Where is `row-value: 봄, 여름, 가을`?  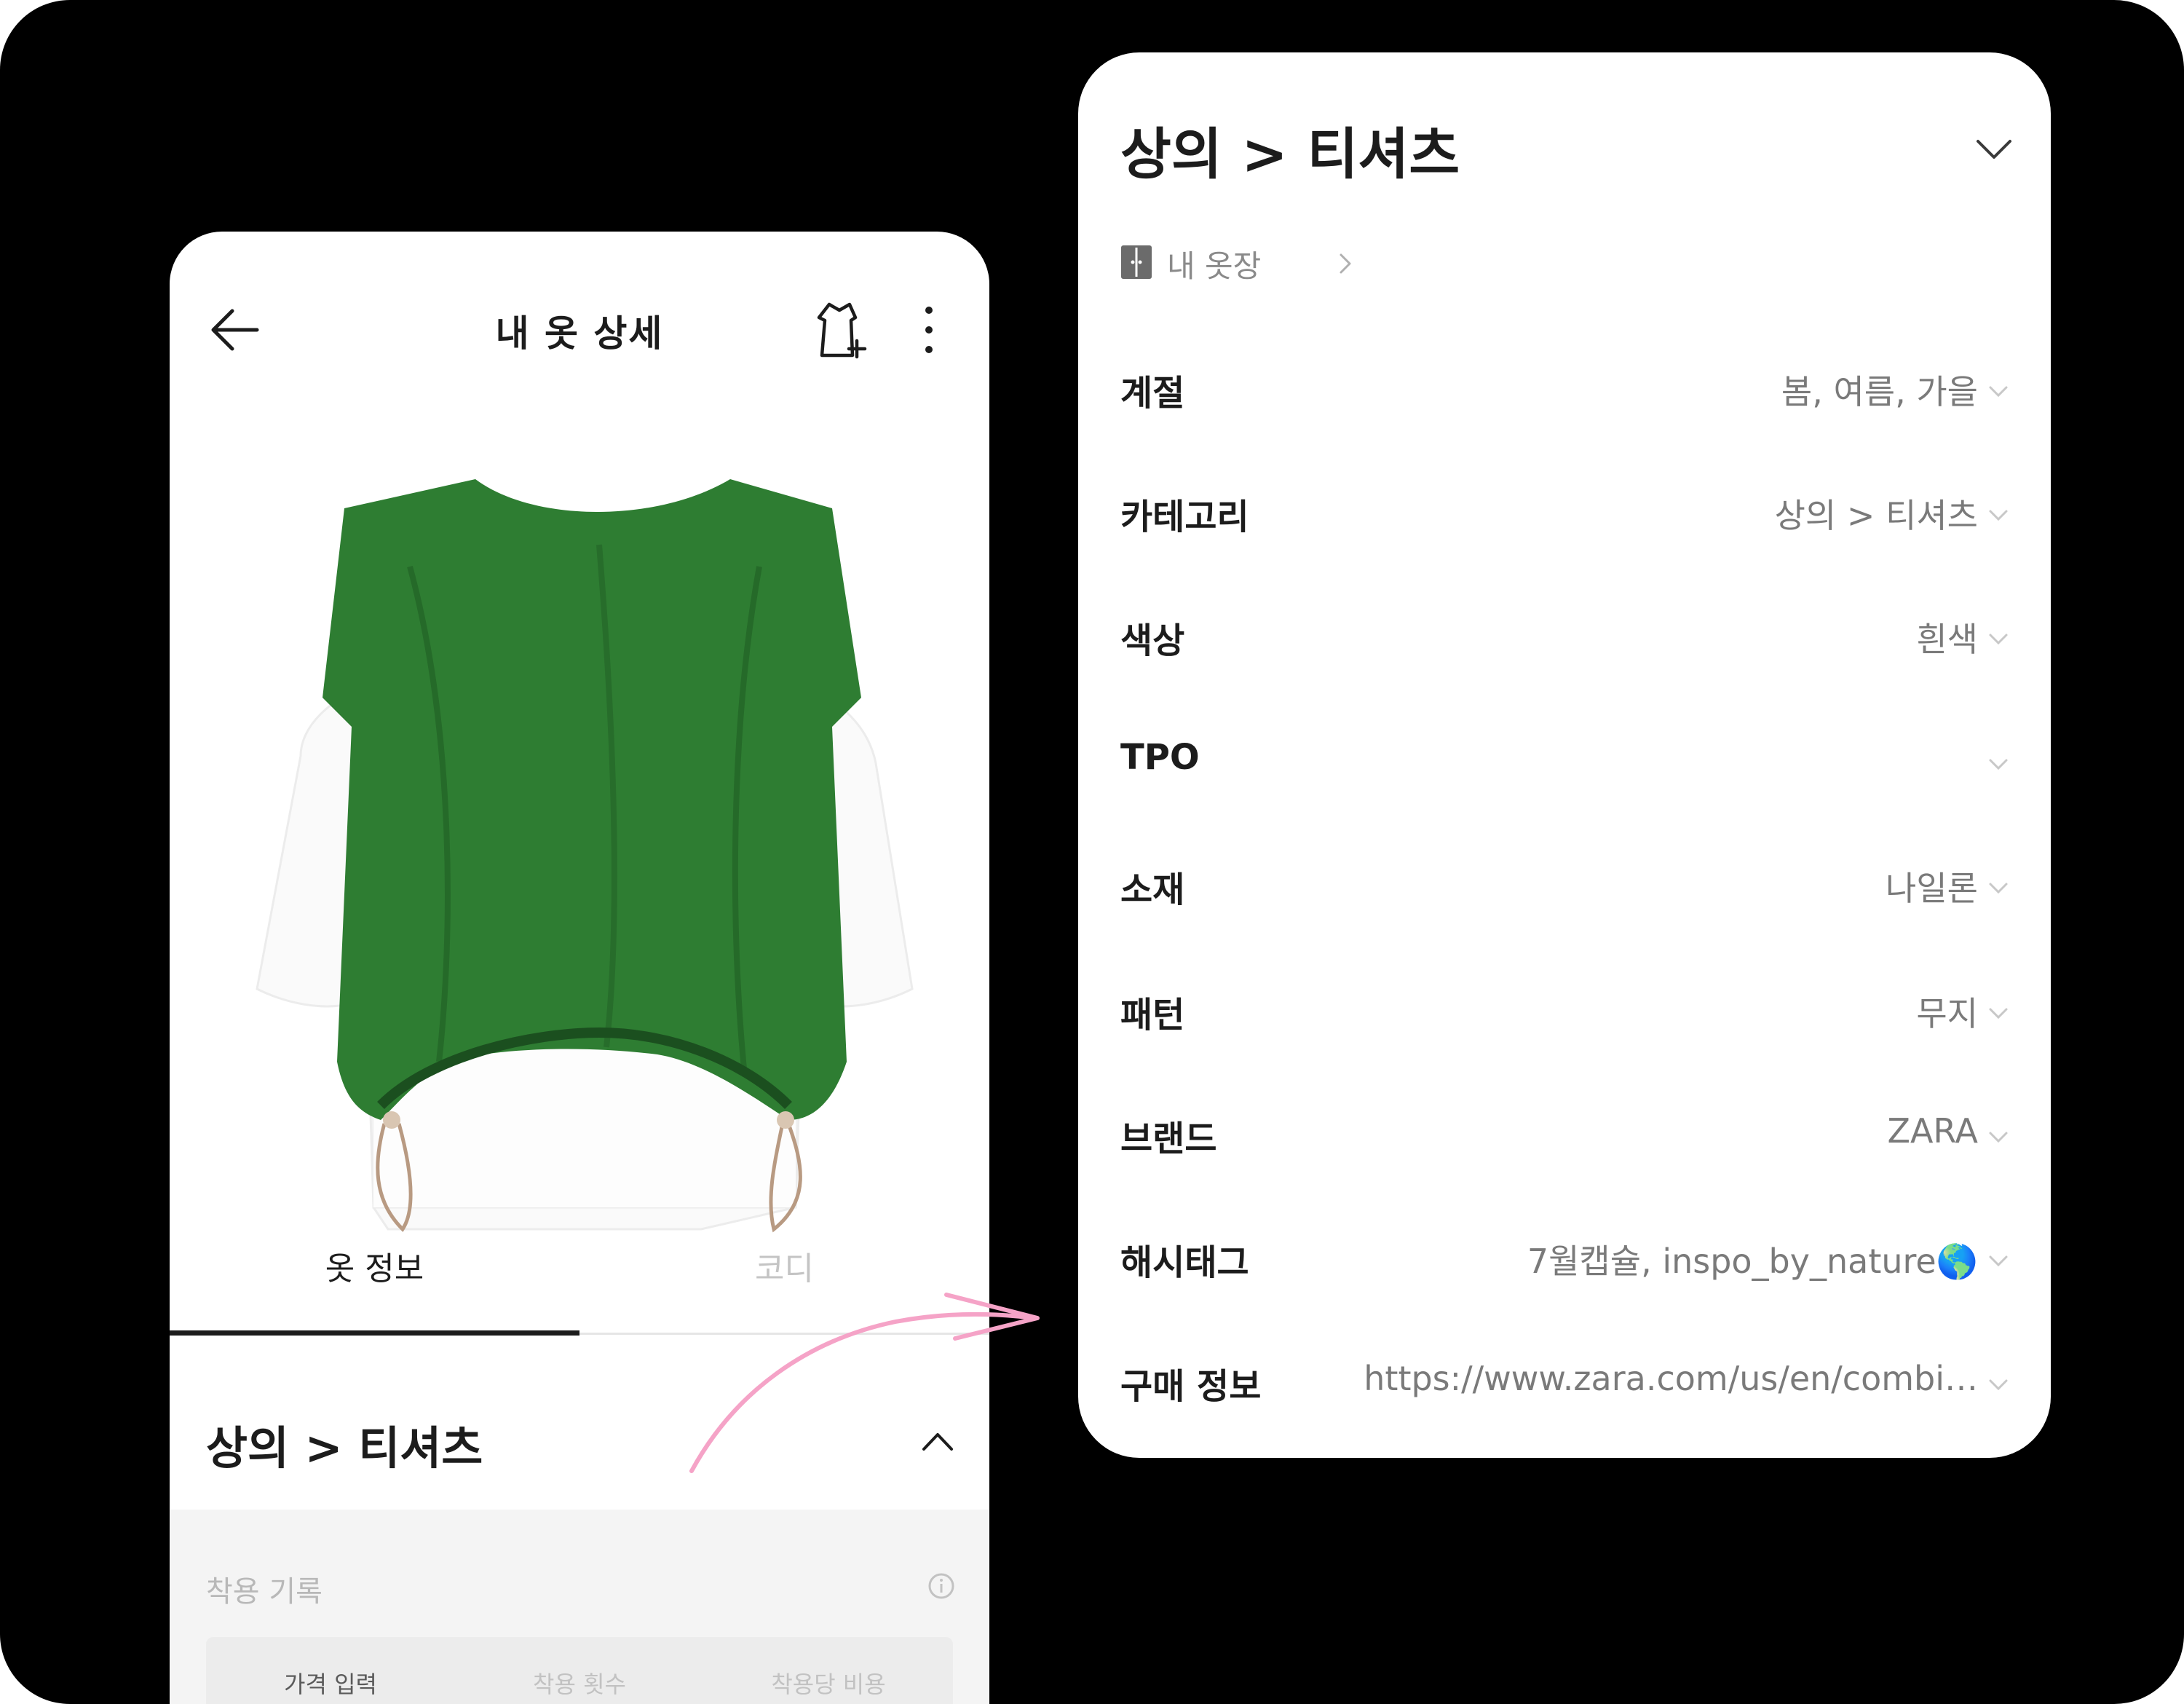
row-value: 봄, 여름, 가을 is located at coordinates (1879, 391).